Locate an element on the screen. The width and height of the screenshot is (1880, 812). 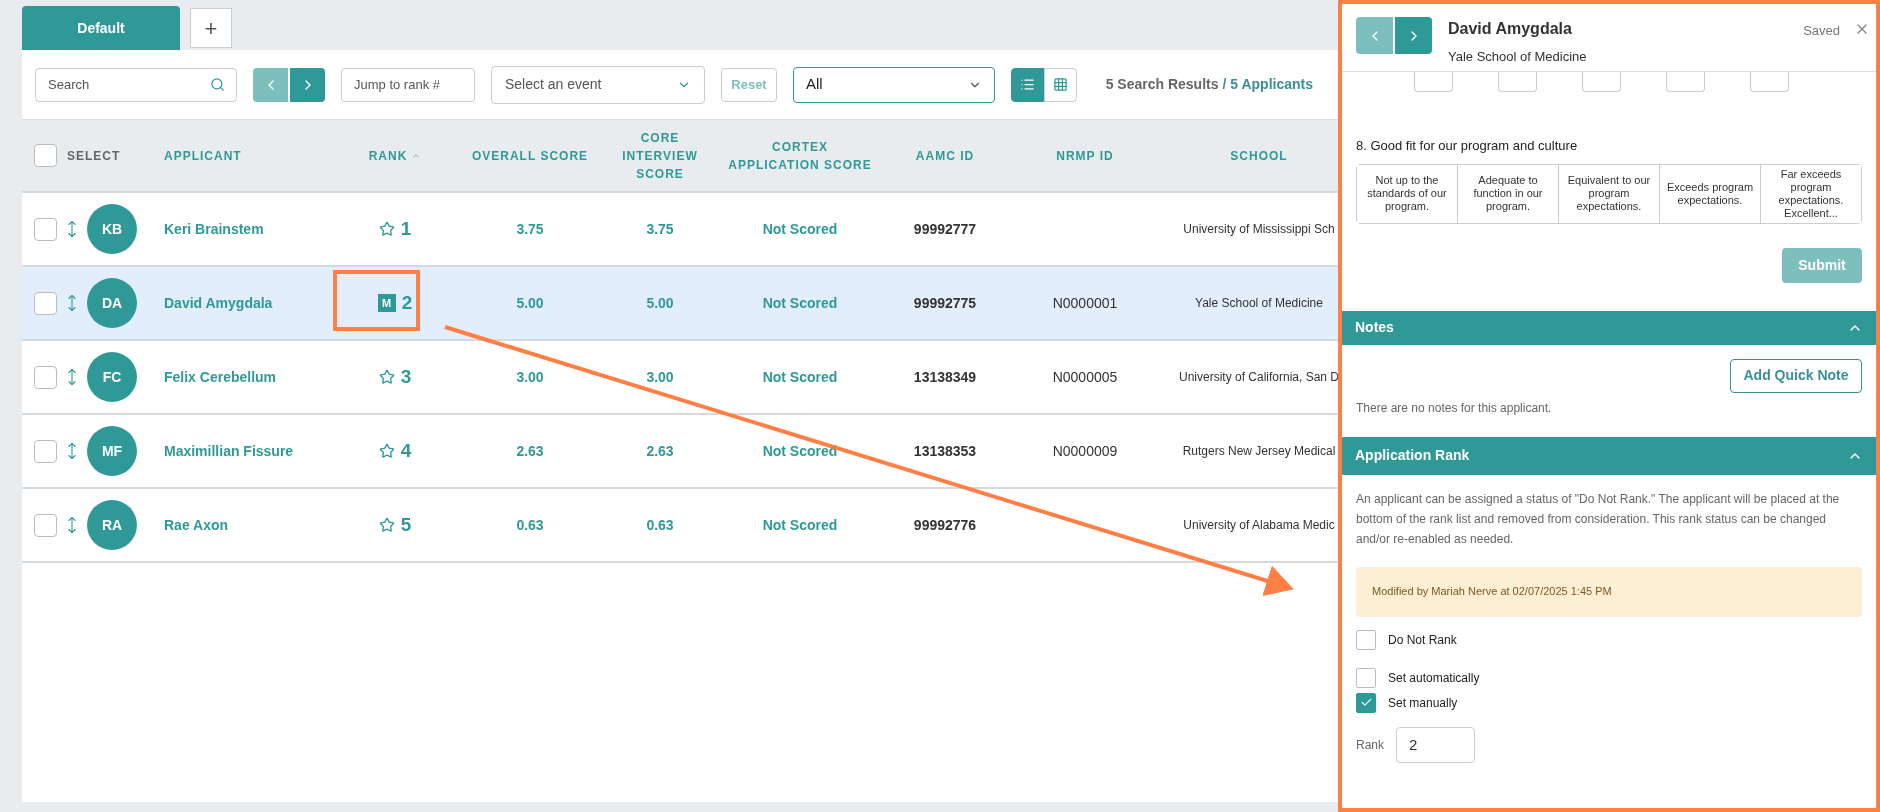
table-cell-text: Yale School of Medicine is located at coordinates (1259, 303).